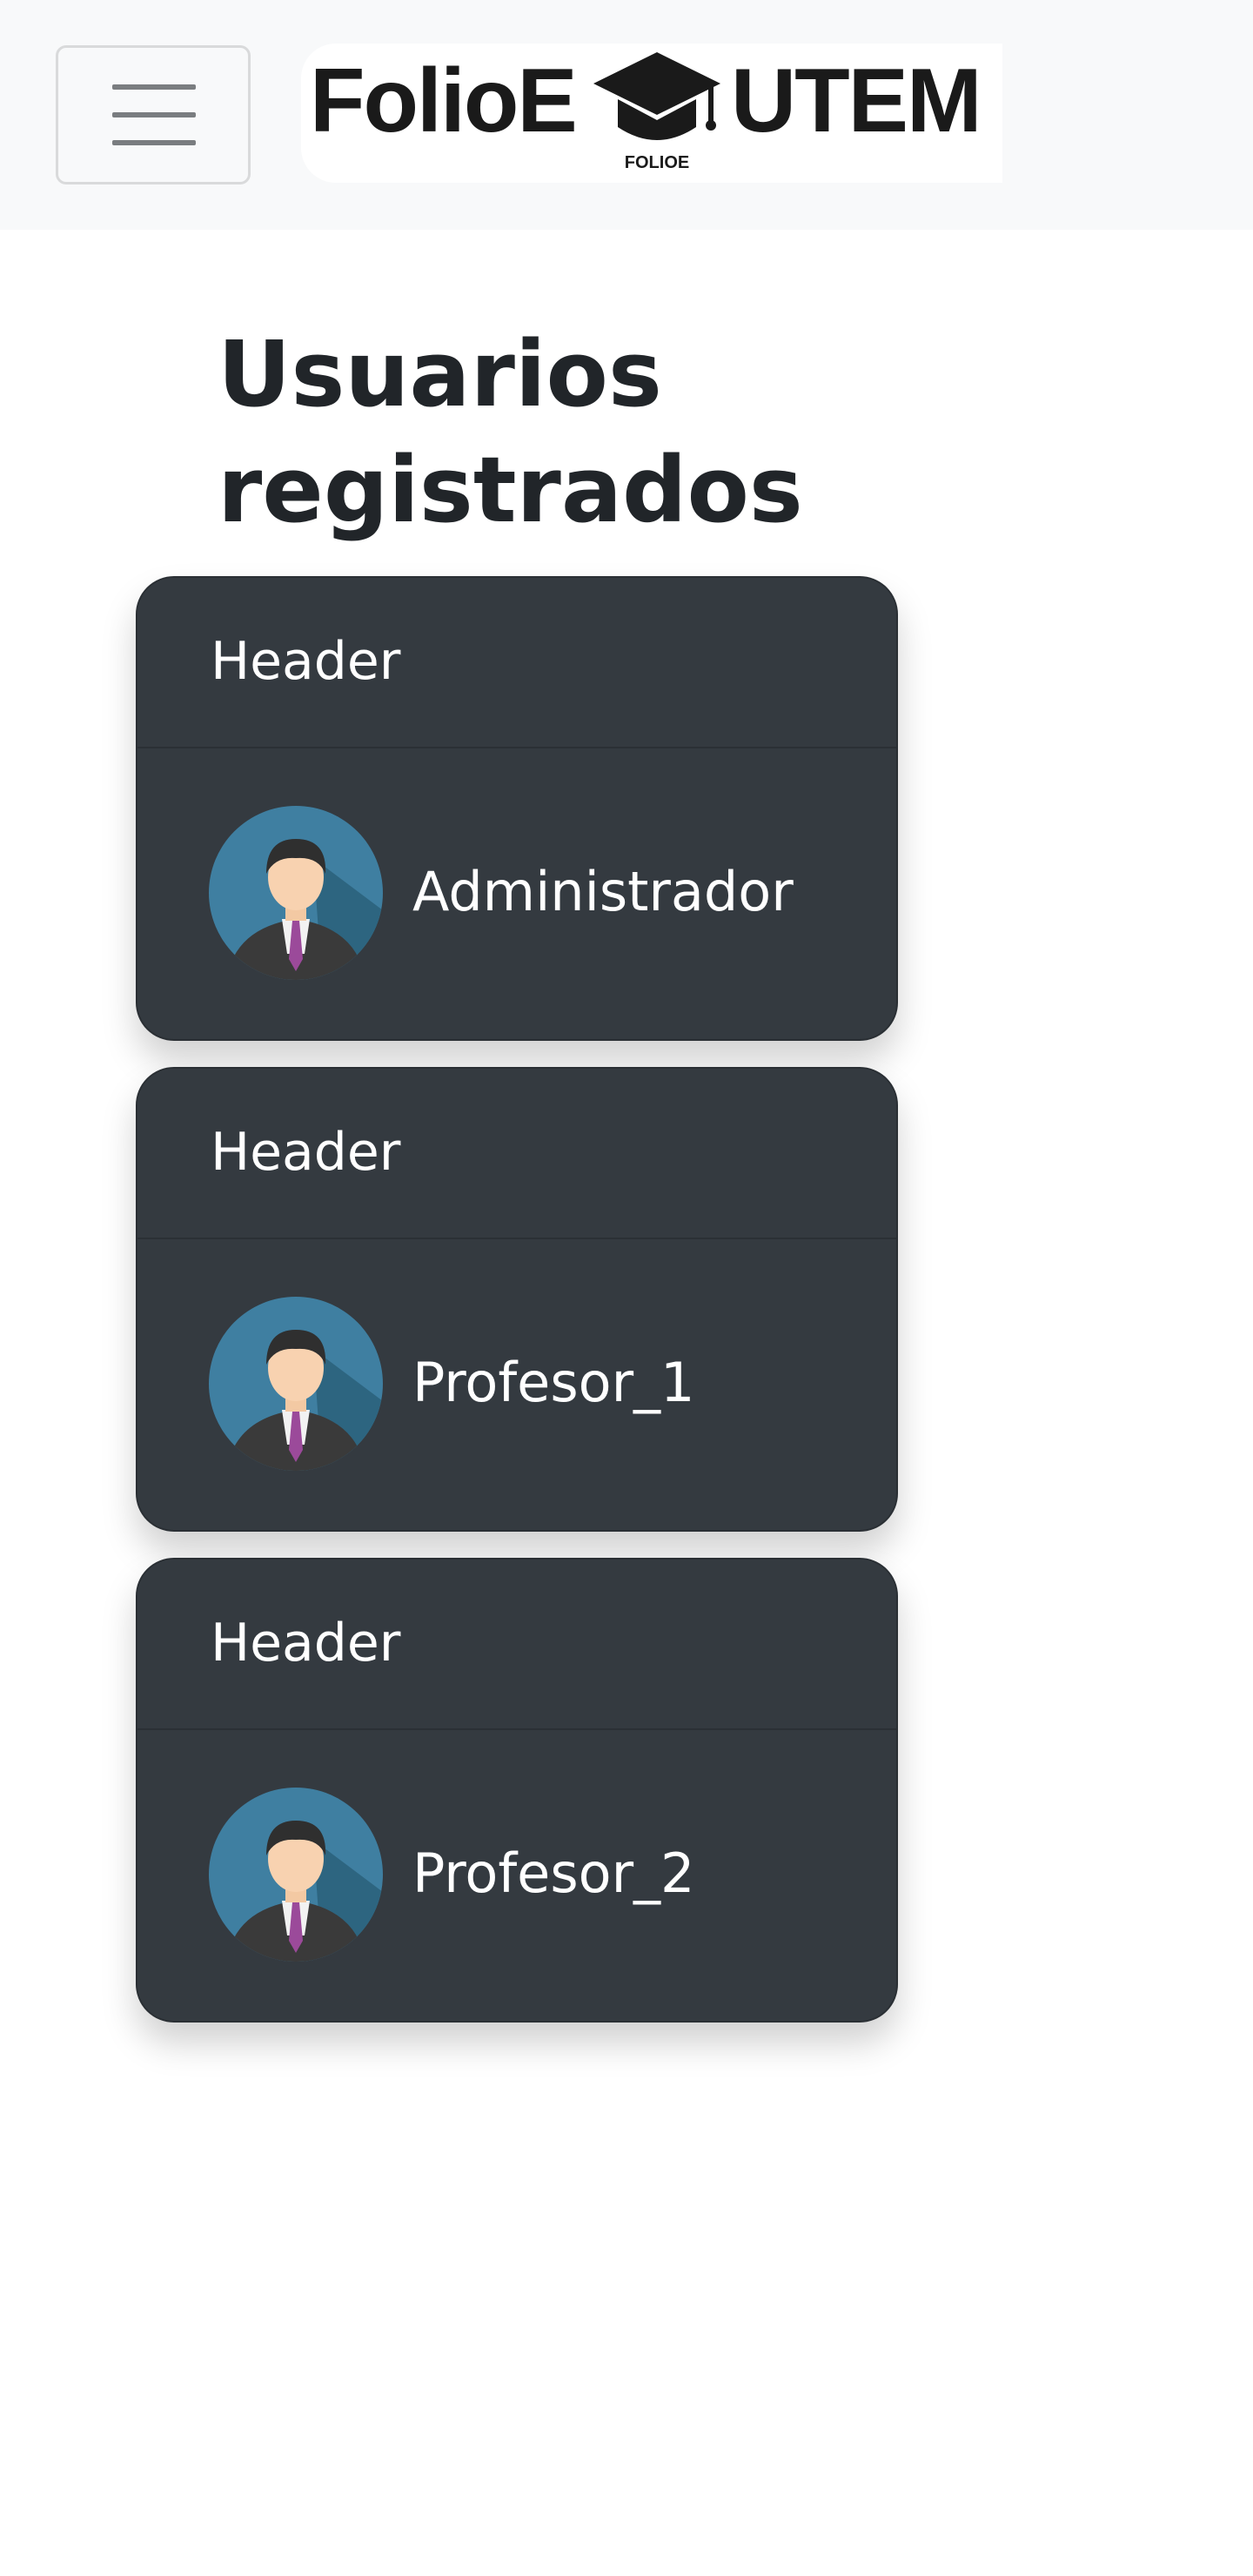 This screenshot has height=2576, width=1253. I want to click on graduation-cap-icon: FOLIOE, so click(657, 114).